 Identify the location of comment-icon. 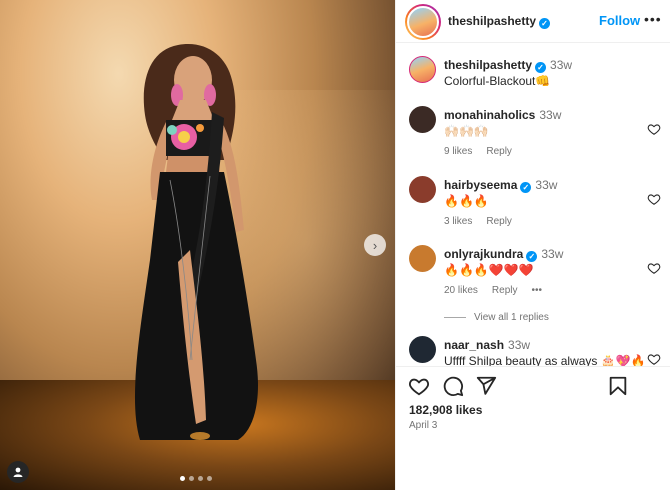
(453, 386).